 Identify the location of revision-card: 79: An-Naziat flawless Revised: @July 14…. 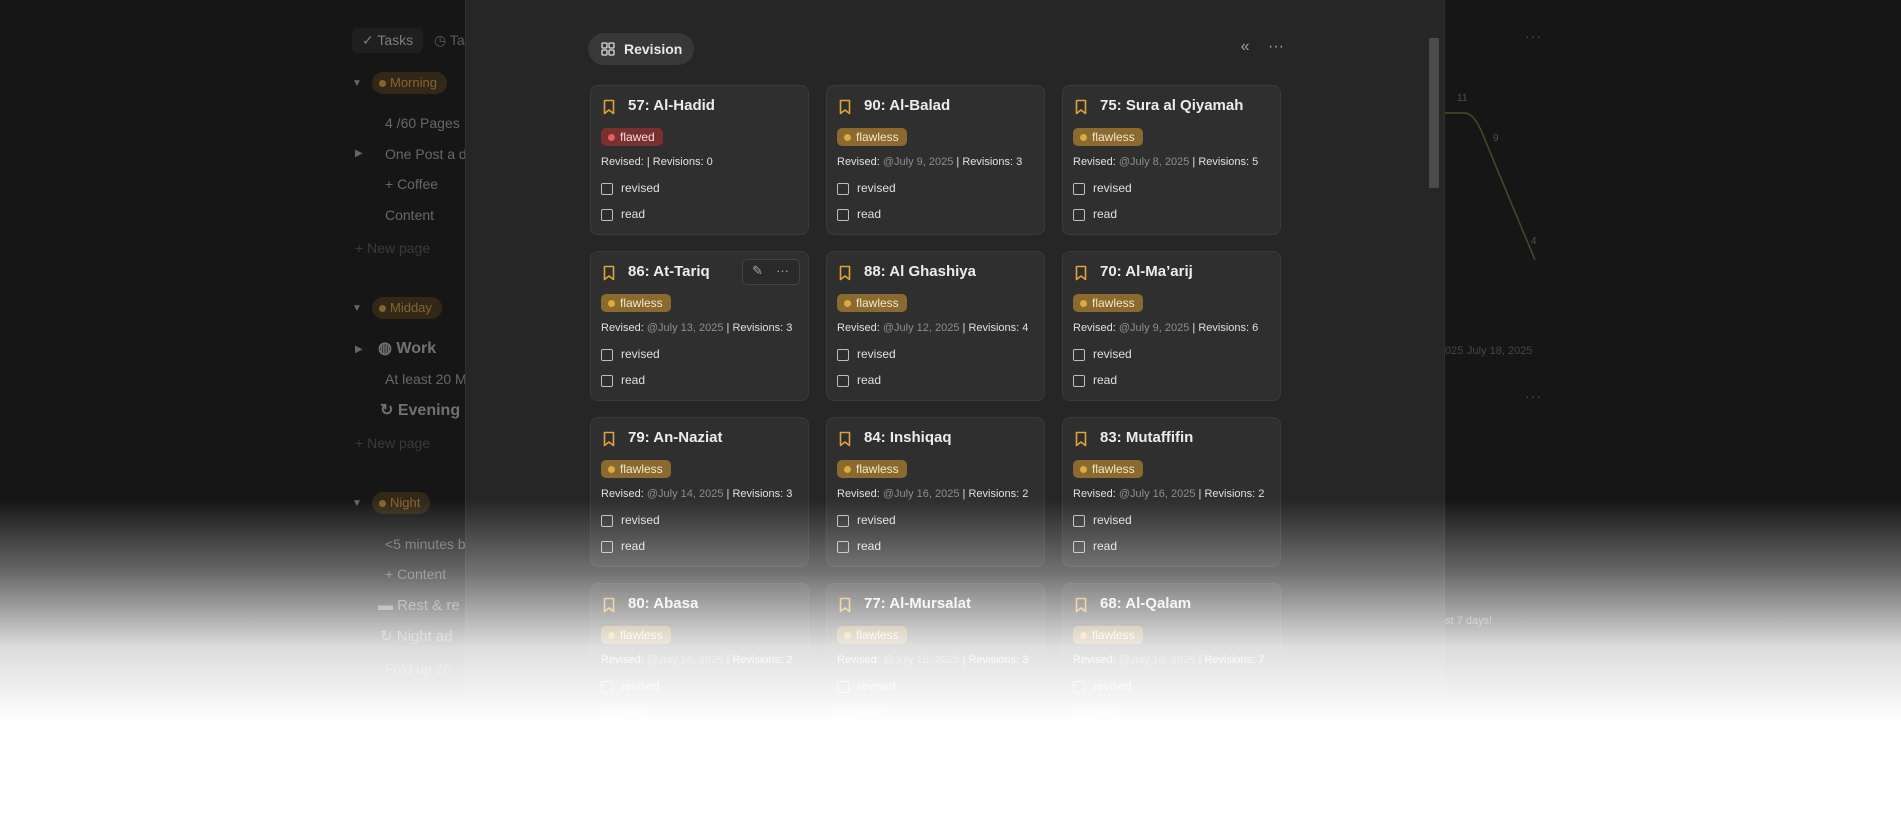
(699, 492).